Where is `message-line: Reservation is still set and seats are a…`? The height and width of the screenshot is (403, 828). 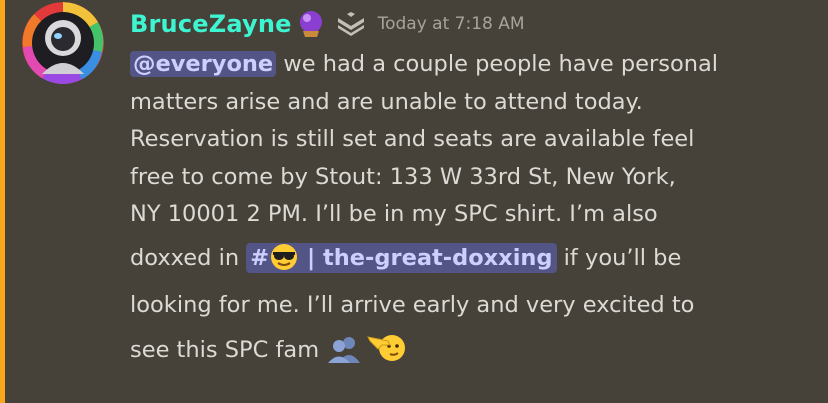 message-line: Reservation is still set and seats are a… is located at coordinates (412, 139).